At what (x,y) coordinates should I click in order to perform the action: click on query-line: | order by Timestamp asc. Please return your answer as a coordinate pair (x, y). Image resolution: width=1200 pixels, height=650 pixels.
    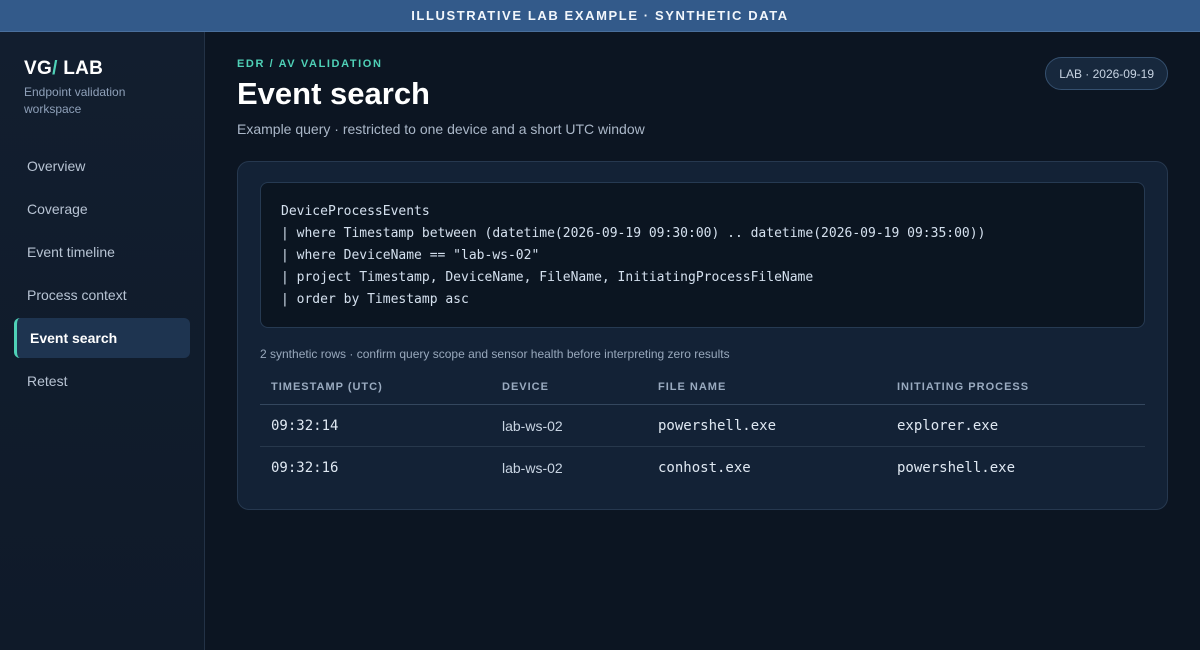
    Looking at the image, I should click on (375, 299).